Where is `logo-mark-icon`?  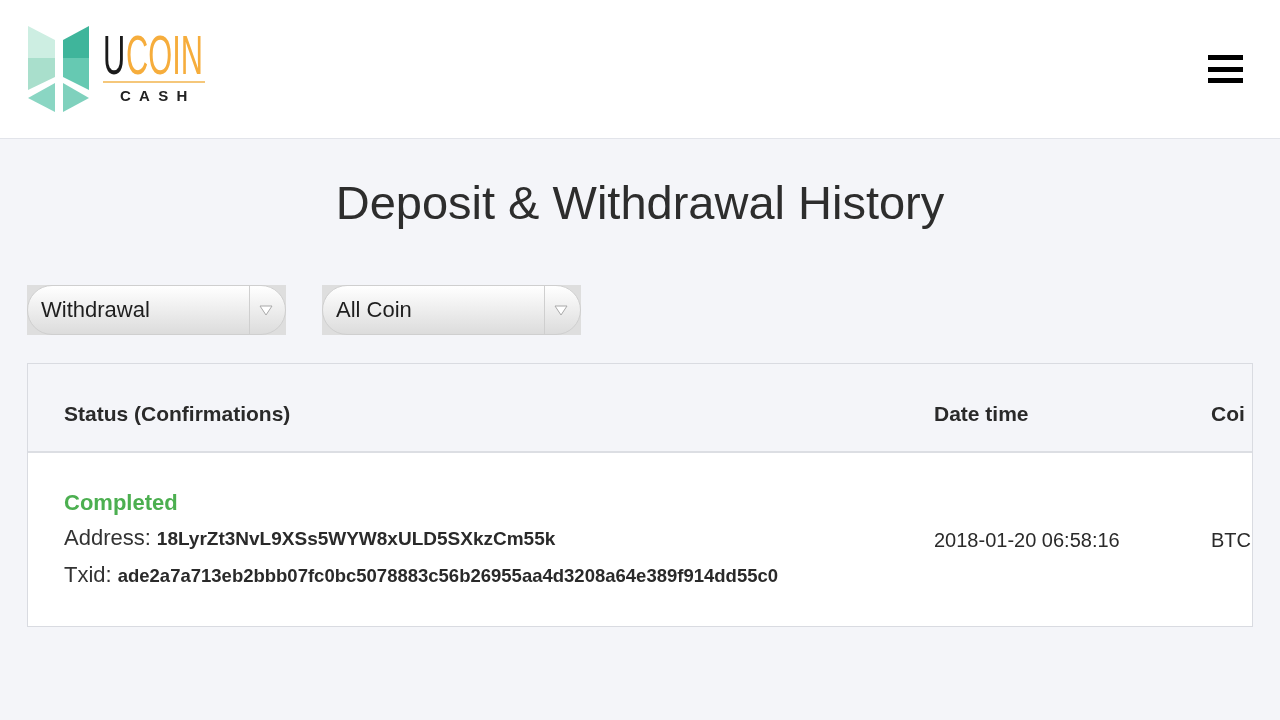
logo-mark-icon is located at coordinates (58, 69).